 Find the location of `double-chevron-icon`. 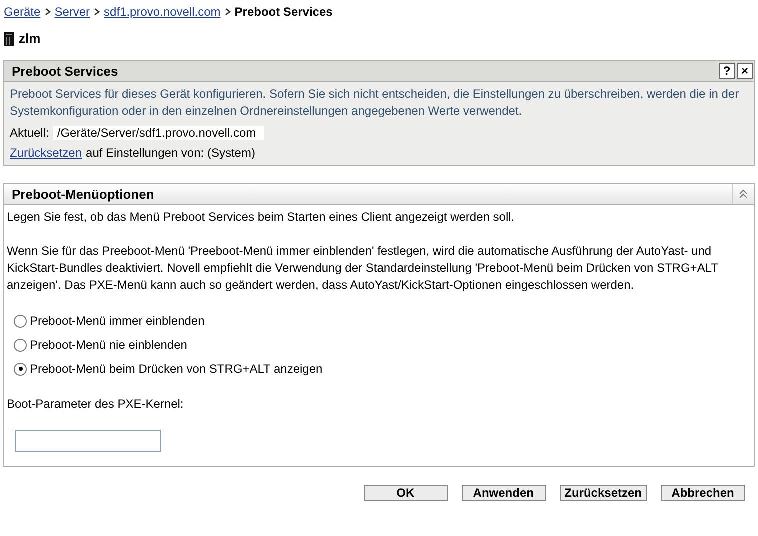

double-chevron-icon is located at coordinates (743, 194).